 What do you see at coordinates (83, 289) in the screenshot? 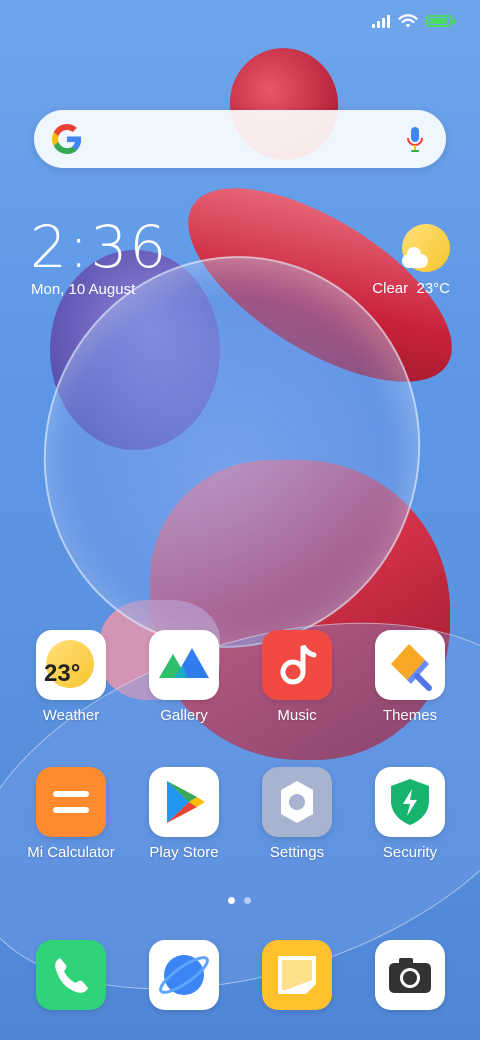
I see `clock-date: Mon, 10 August` at bounding box center [83, 289].